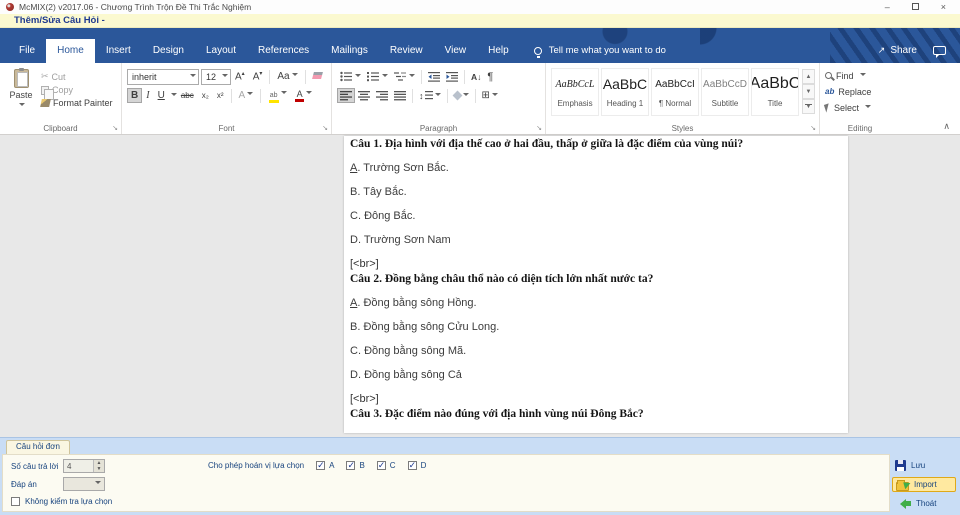 The image size is (960, 515). What do you see at coordinates (325, 129) in the screenshot?
I see `font-dialog-launcher: ↘` at bounding box center [325, 129].